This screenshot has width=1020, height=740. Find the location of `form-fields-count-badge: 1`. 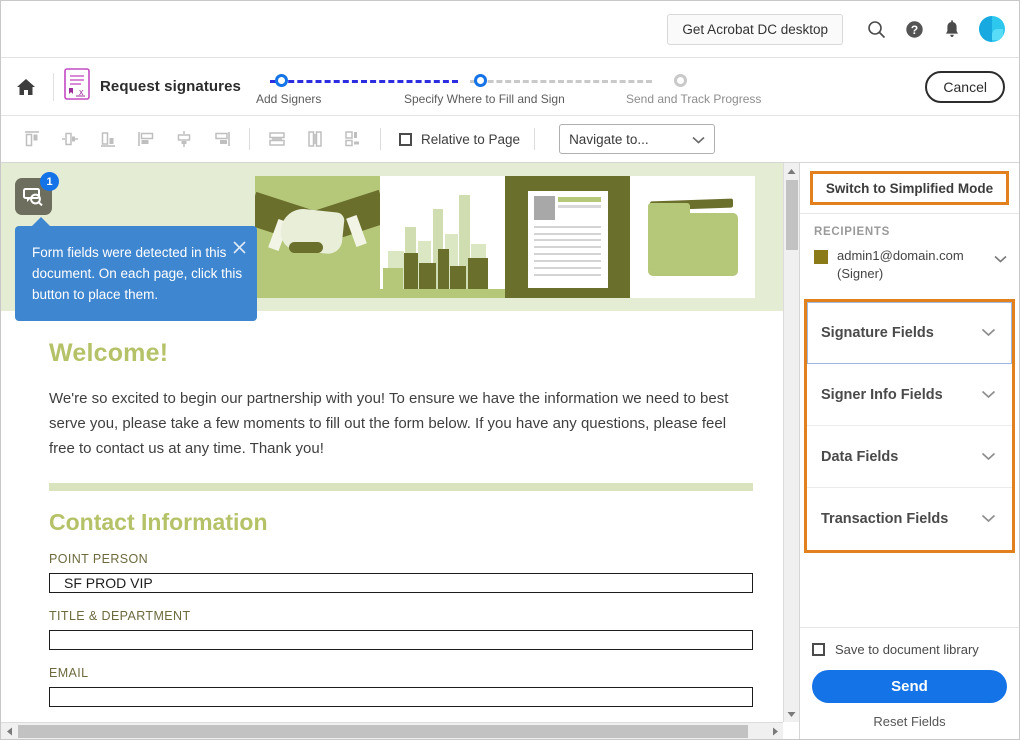

form-fields-count-badge: 1 is located at coordinates (49, 181).